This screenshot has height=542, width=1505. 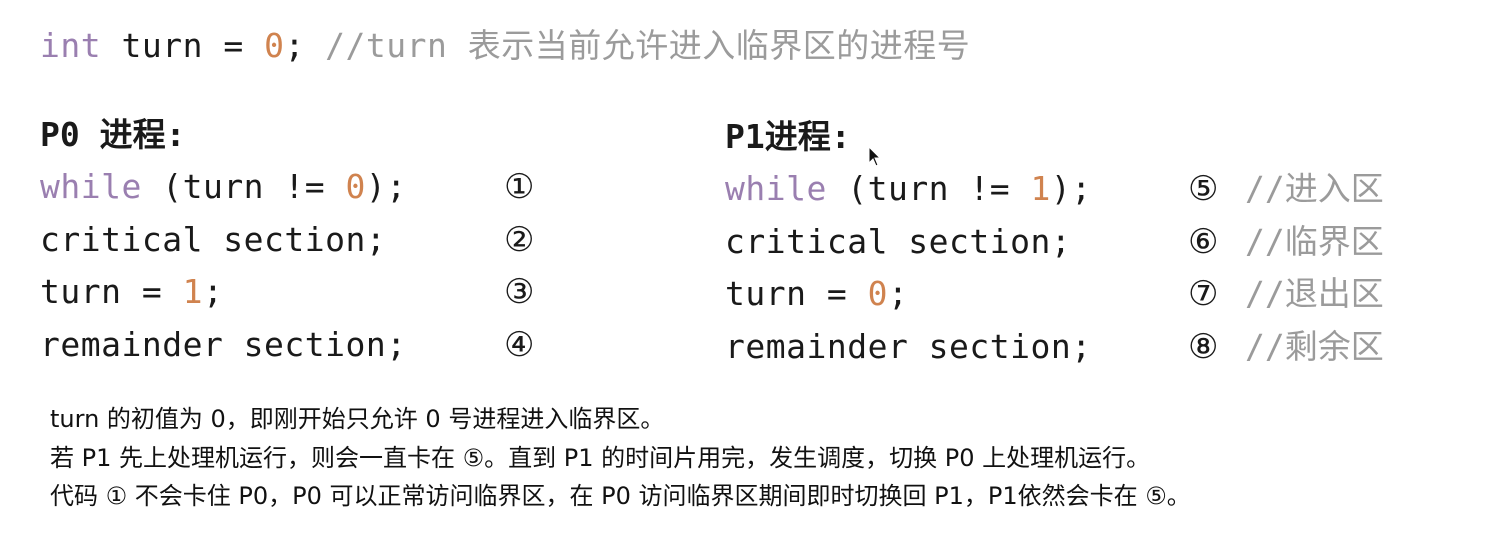 What do you see at coordinates (1040, 188) in the screenshot?
I see `condition-number: 1` at bounding box center [1040, 188].